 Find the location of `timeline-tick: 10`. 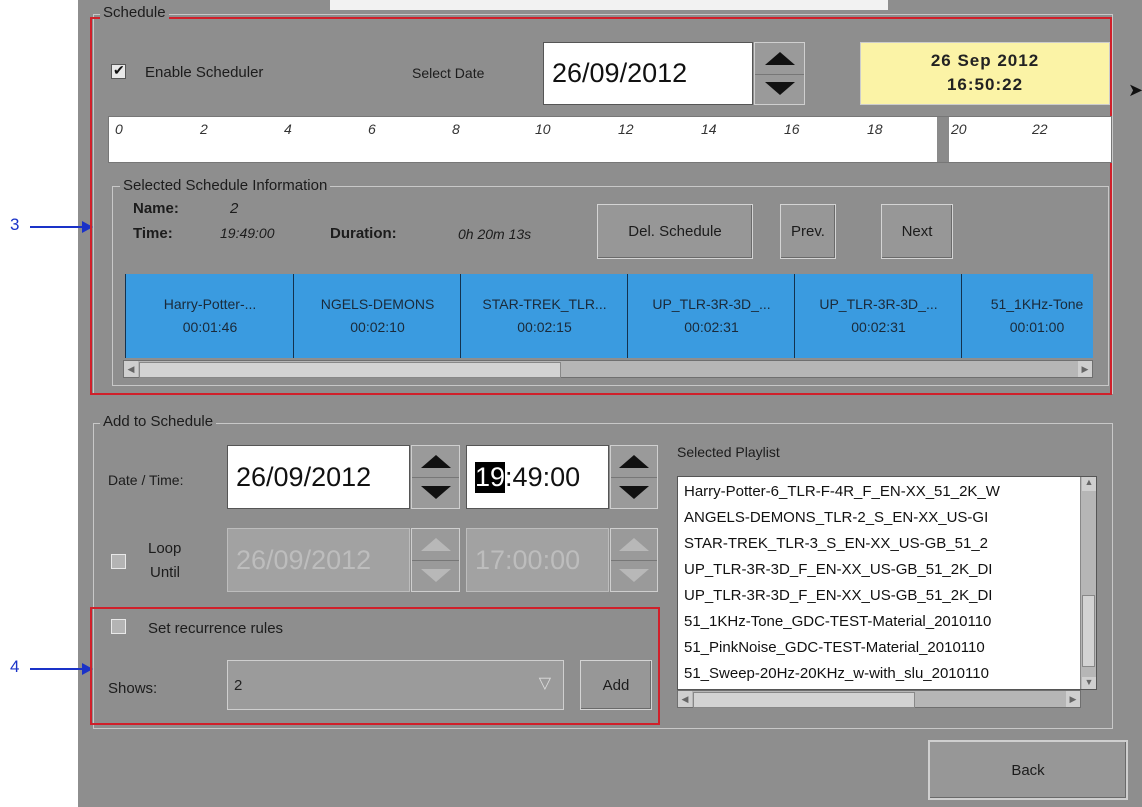

timeline-tick: 10 is located at coordinates (543, 129).